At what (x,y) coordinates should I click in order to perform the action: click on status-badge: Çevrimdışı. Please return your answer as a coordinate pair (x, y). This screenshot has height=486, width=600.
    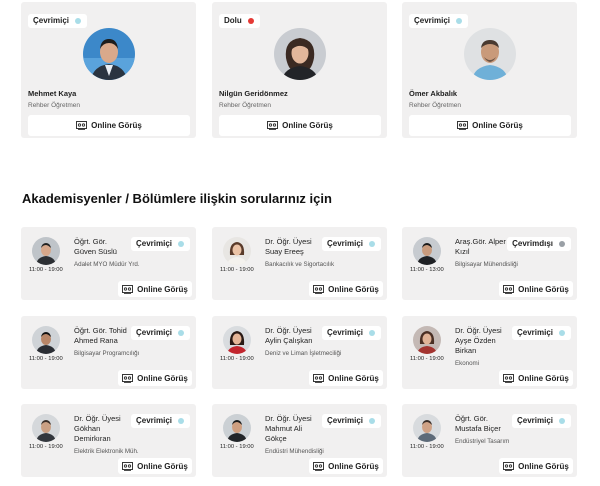
    Looking at the image, I should click on (539, 244).